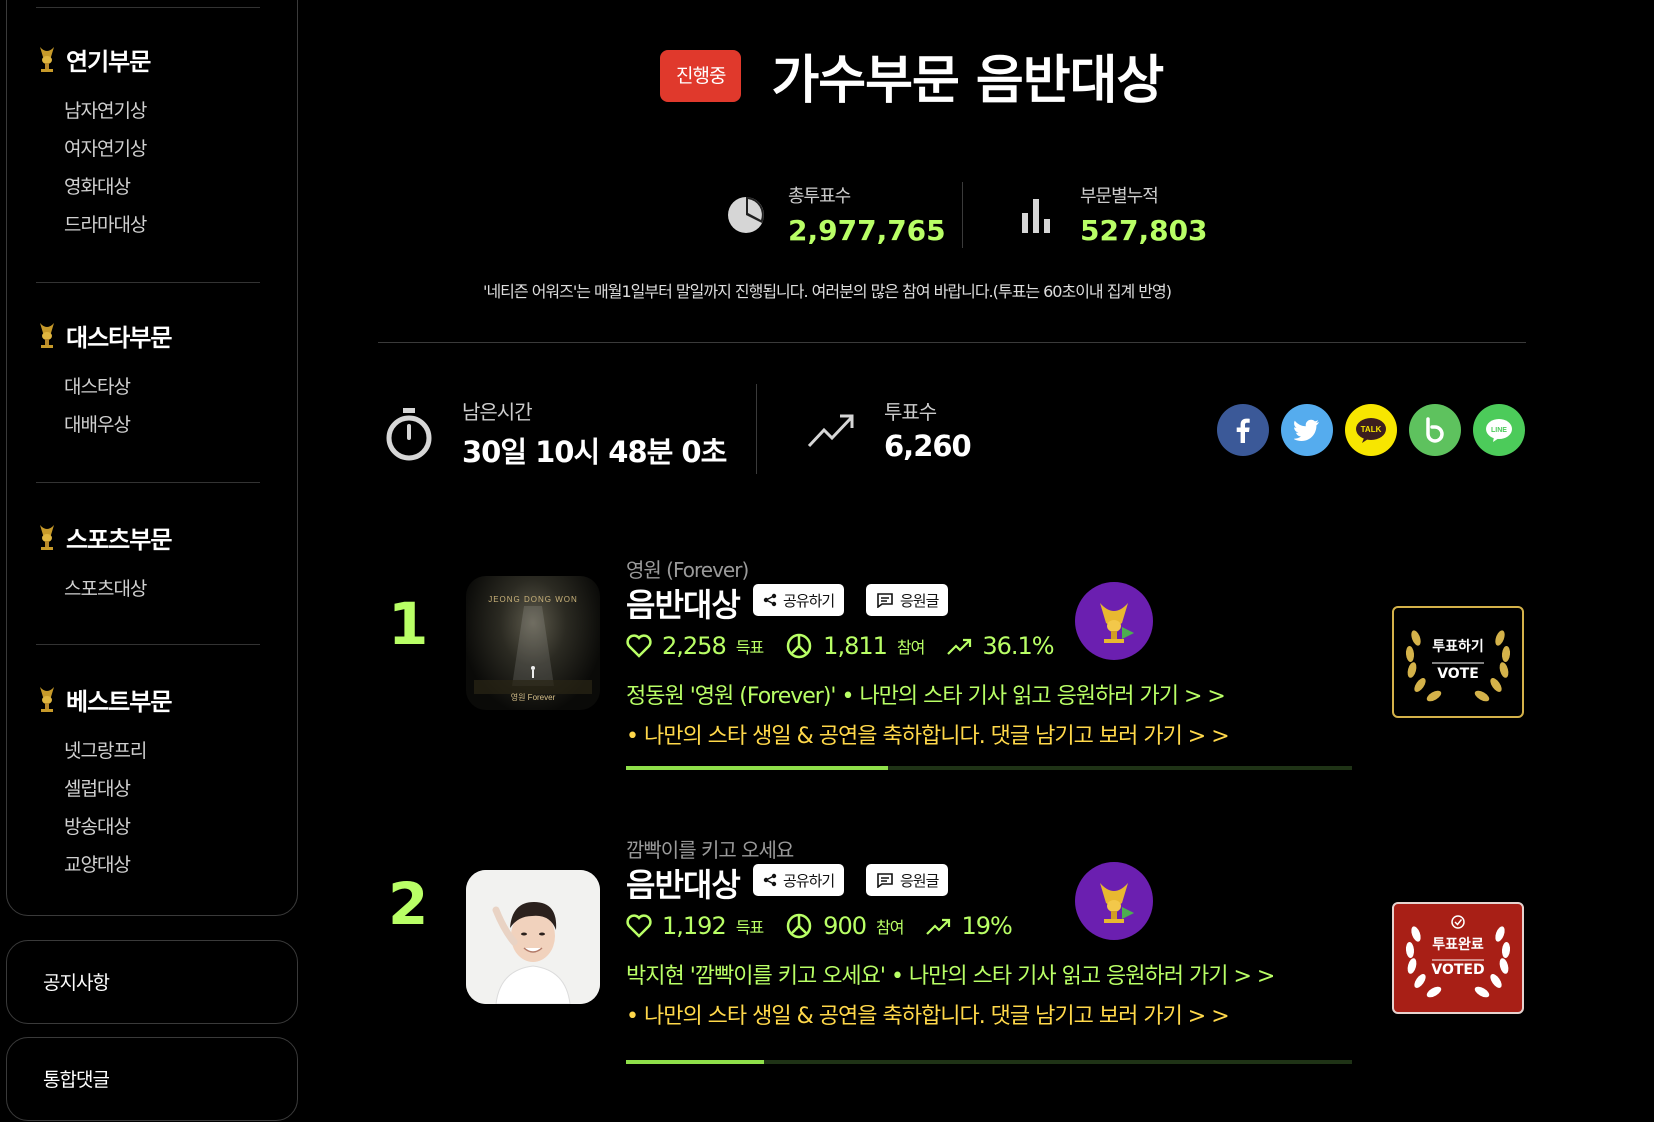 This screenshot has height=1122, width=1654. What do you see at coordinates (1119, 196) in the screenshot?
I see `cumulative-label: 부문별누적` at bounding box center [1119, 196].